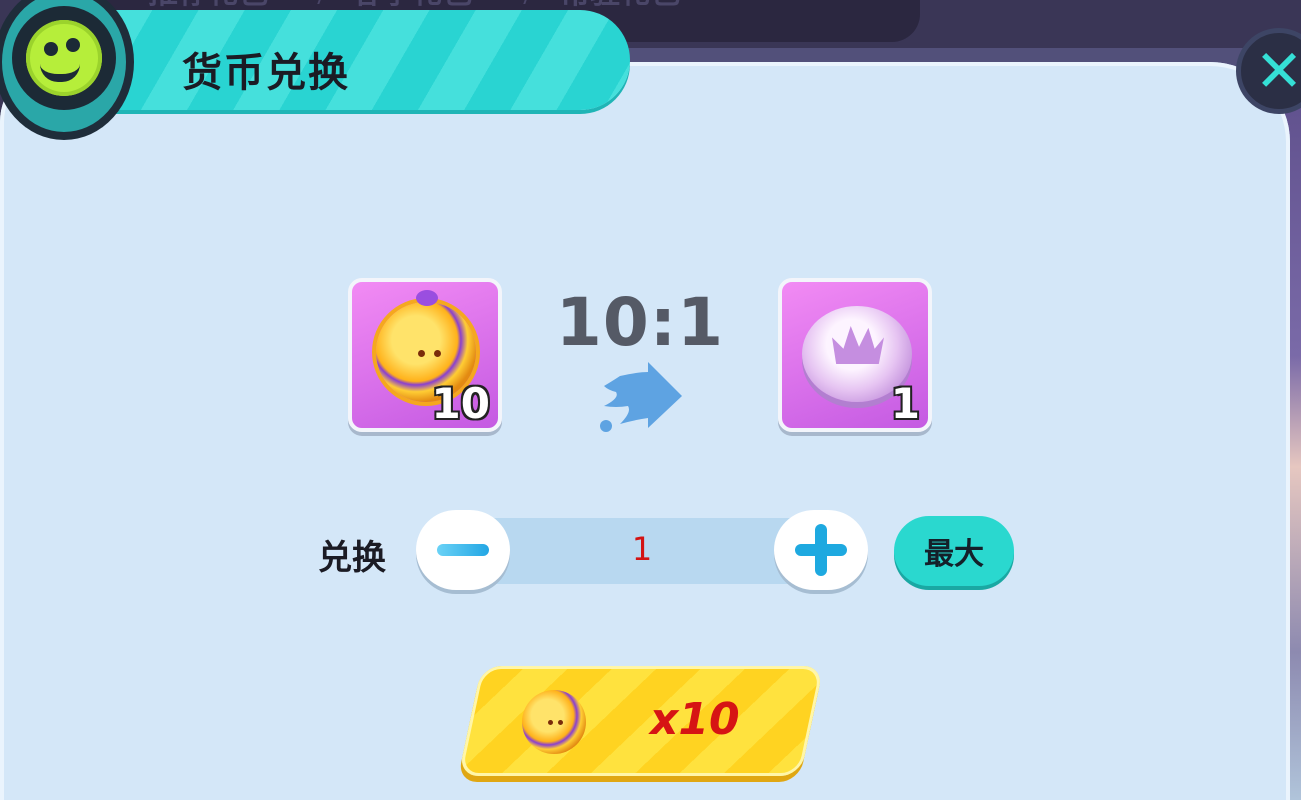  I want to click on max-button: 最大, so click(954, 551).